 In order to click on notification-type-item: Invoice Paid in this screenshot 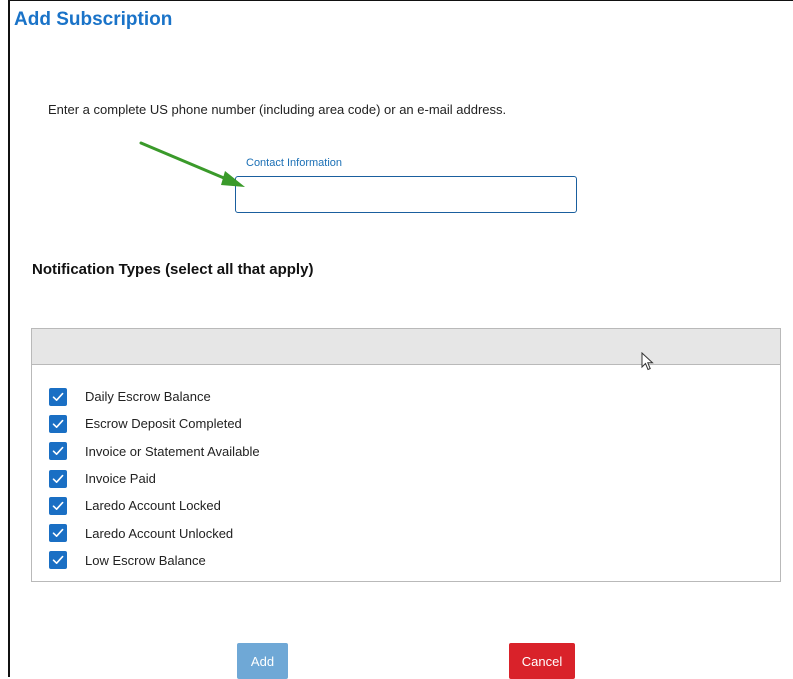, I will do `click(414, 478)`.